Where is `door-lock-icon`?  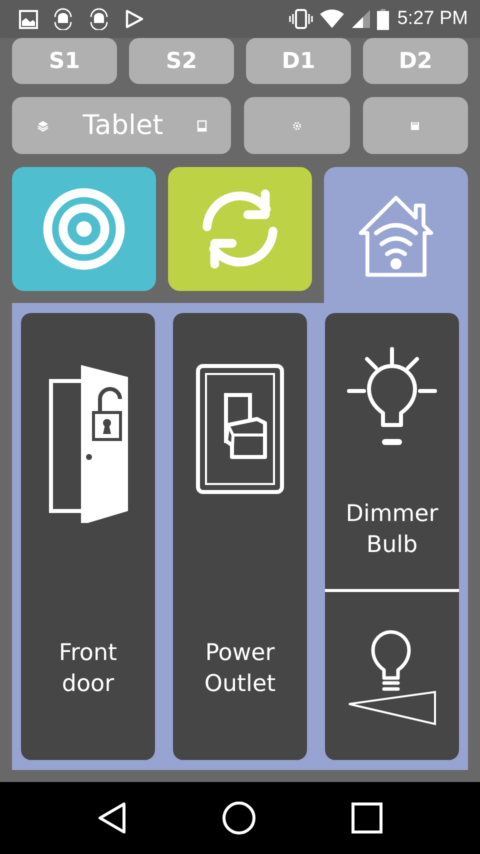
door-lock-icon is located at coordinates (88, 443).